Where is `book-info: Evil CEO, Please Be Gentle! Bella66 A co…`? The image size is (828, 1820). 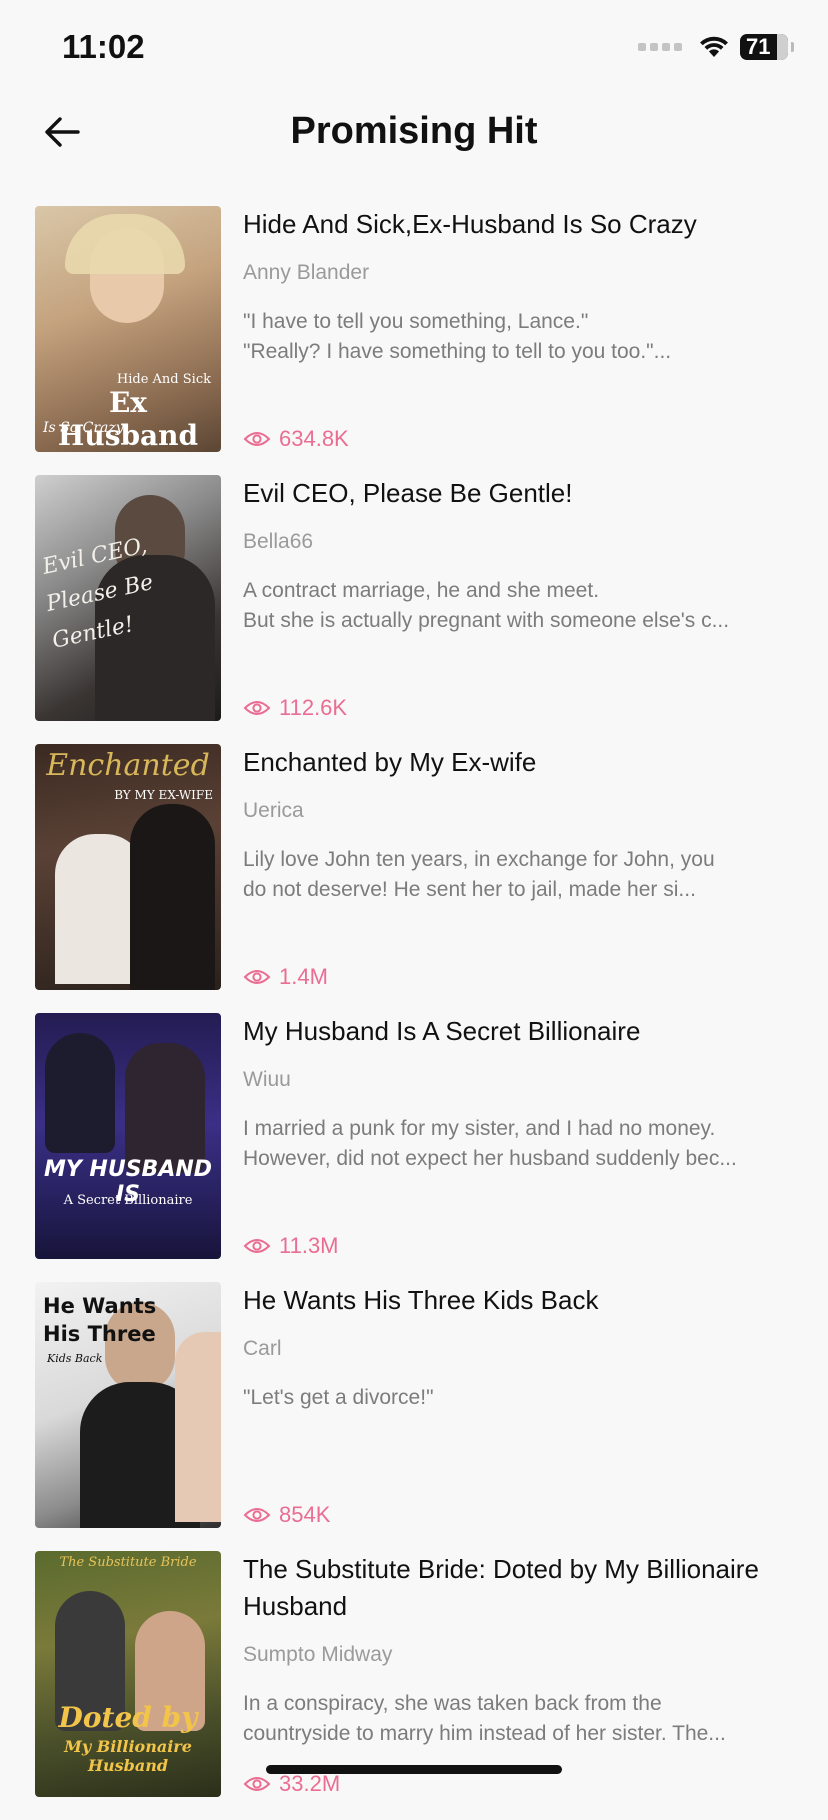
book-info: Evil CEO, Please Be Gentle! Bella66 A co… is located at coordinates (515, 598).